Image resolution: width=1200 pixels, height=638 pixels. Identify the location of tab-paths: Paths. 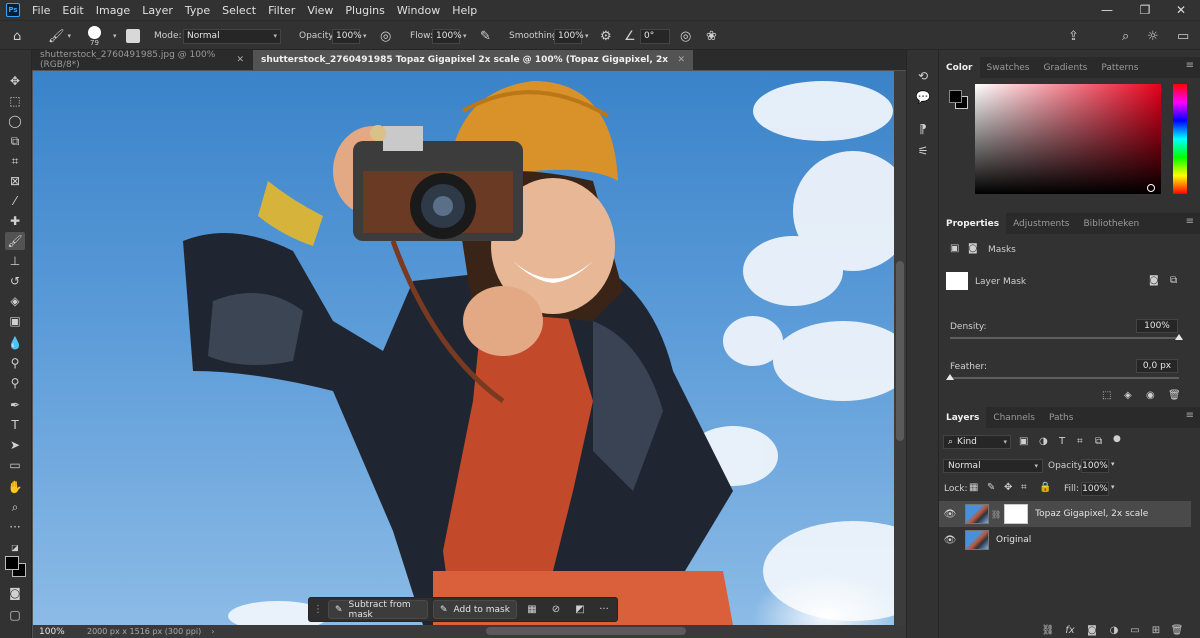
(1061, 417).